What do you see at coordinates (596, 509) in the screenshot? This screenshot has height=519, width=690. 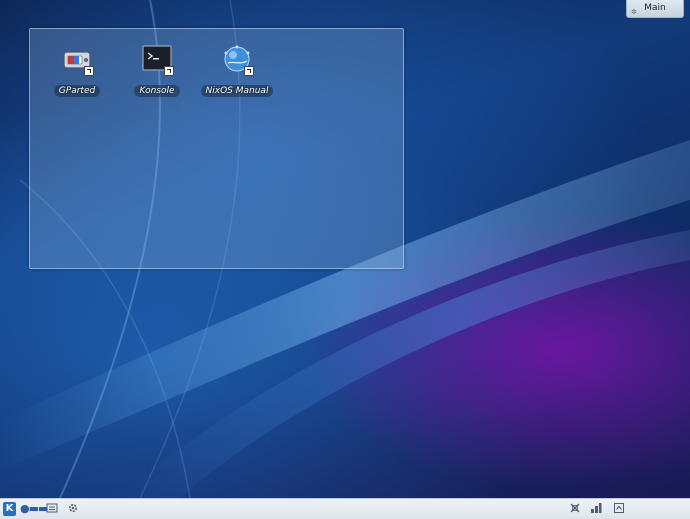 I see `network-icon` at bounding box center [596, 509].